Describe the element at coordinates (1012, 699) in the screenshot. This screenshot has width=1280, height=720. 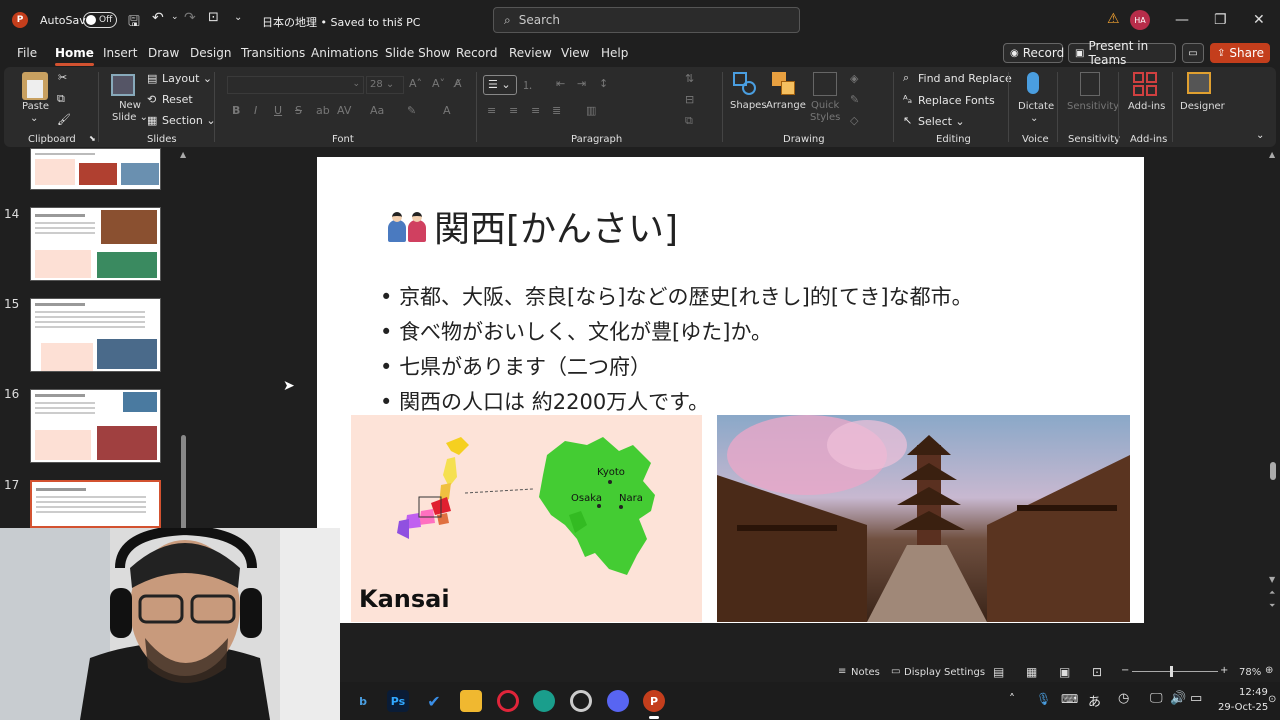
I see `tray-chevron-icon: ˄` at that location.